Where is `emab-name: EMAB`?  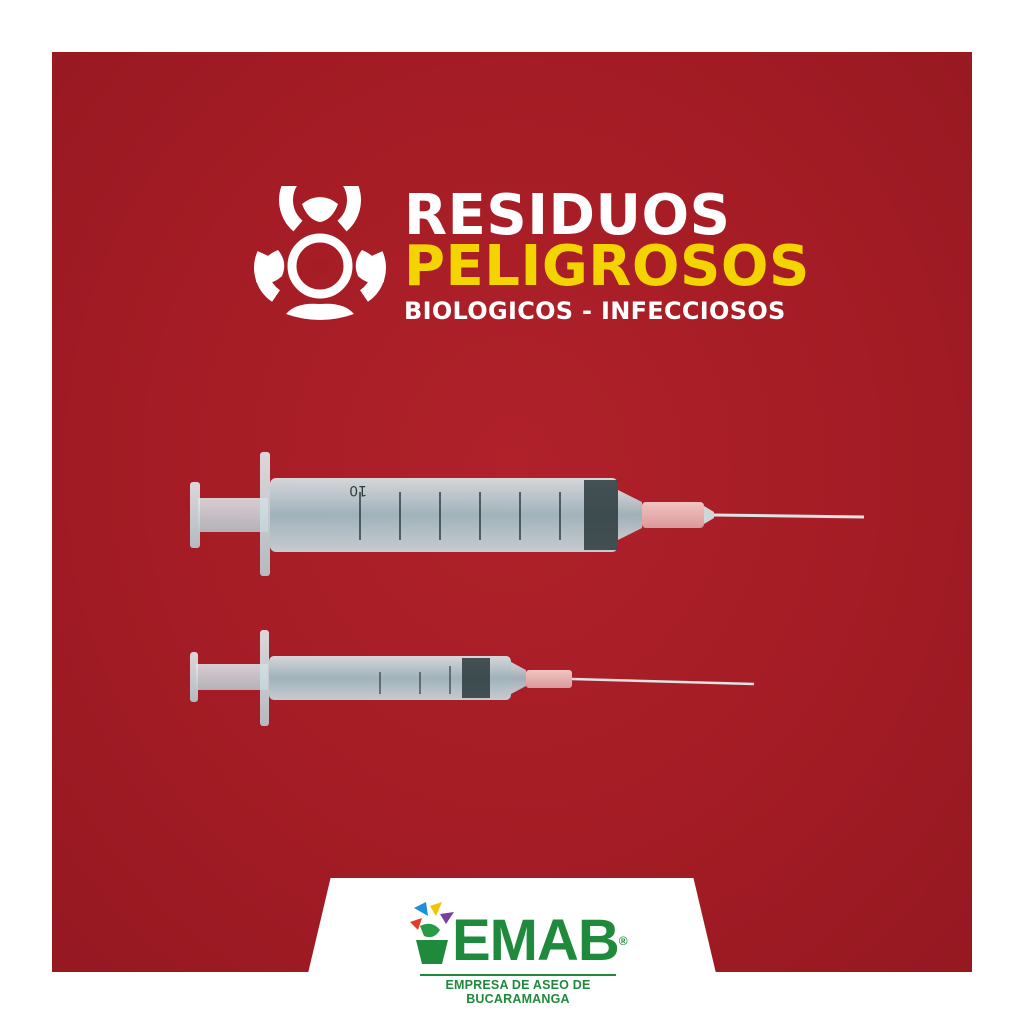 emab-name: EMAB is located at coordinates (536, 940).